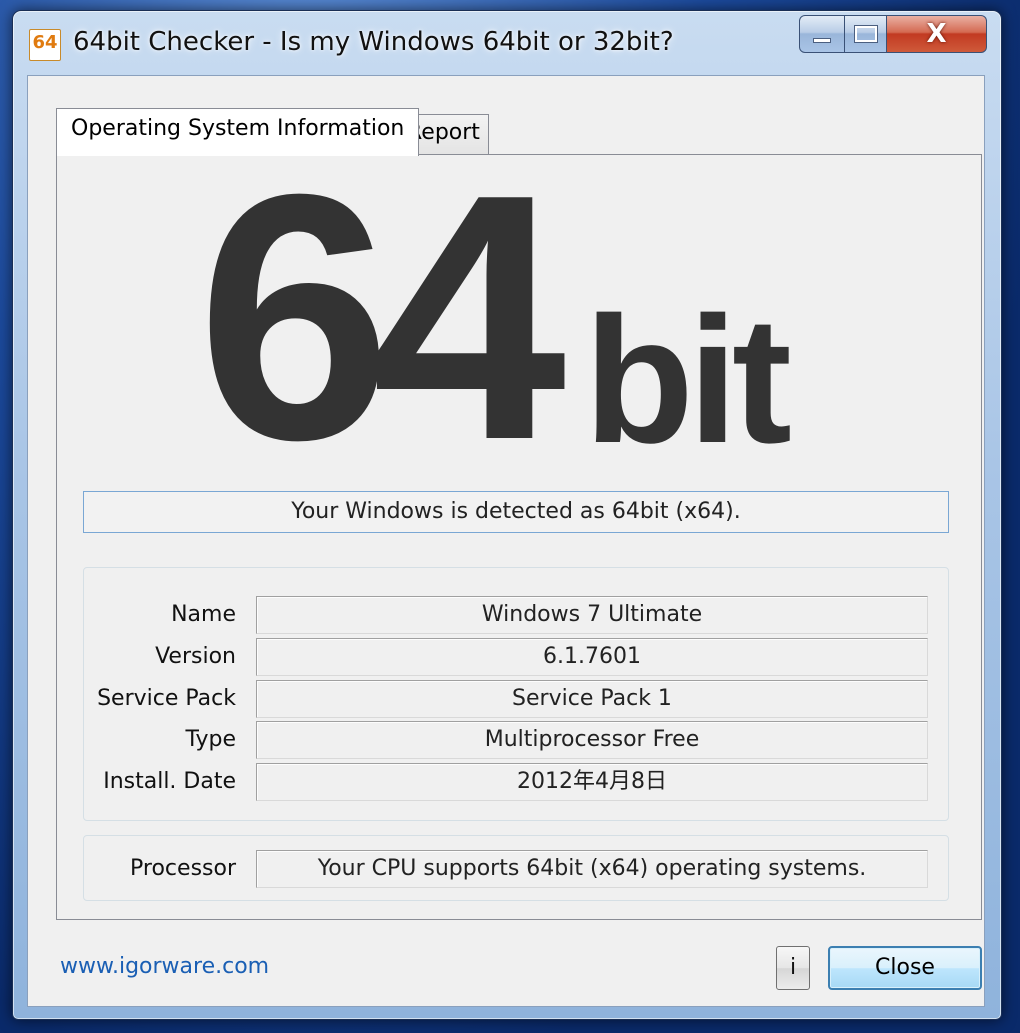 This screenshot has height=1033, width=1020. Describe the element at coordinates (45, 42) in the screenshot. I see `app-icon-text: 64` at that location.